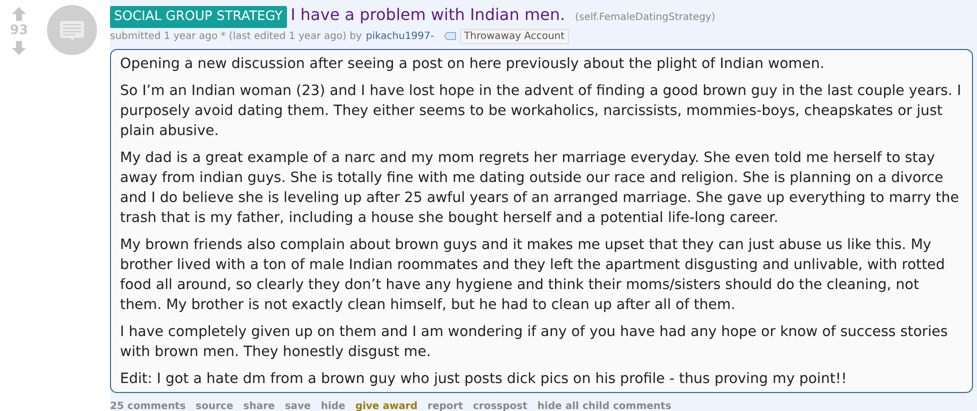 The width and height of the screenshot is (977, 411). What do you see at coordinates (445, 404) in the screenshot?
I see `post-action-link: report` at bounding box center [445, 404].